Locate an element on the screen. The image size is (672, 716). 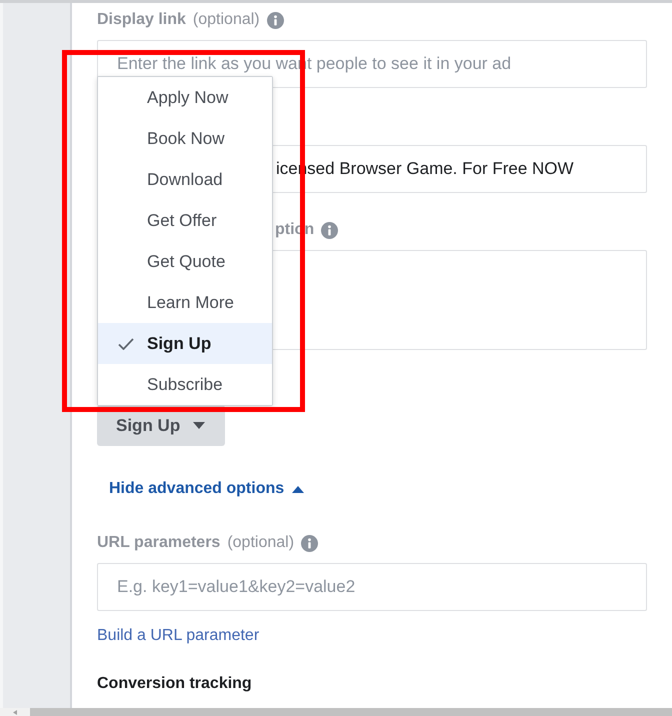
menu-option: Get Offer is located at coordinates (185, 220).